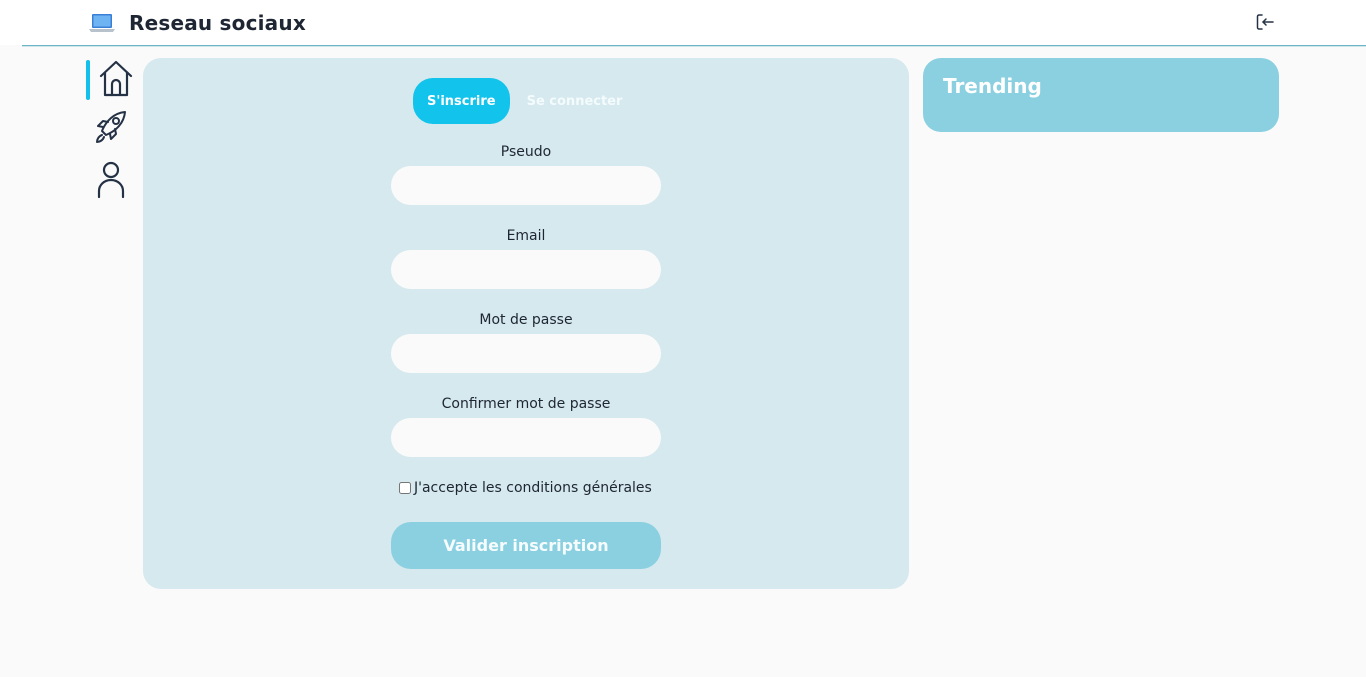  Describe the element at coordinates (526, 269) in the screenshot. I see `email-input` at that location.